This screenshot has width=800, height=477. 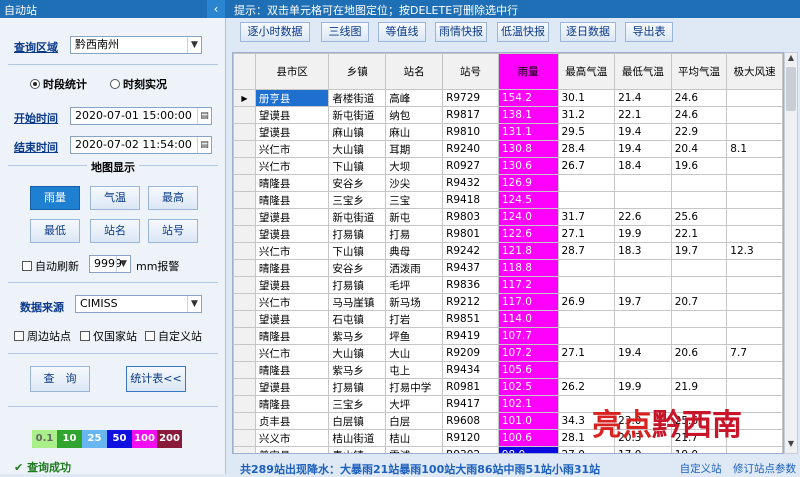 What do you see at coordinates (414, 71) in the screenshot?
I see `col-header: 站名` at bounding box center [414, 71].